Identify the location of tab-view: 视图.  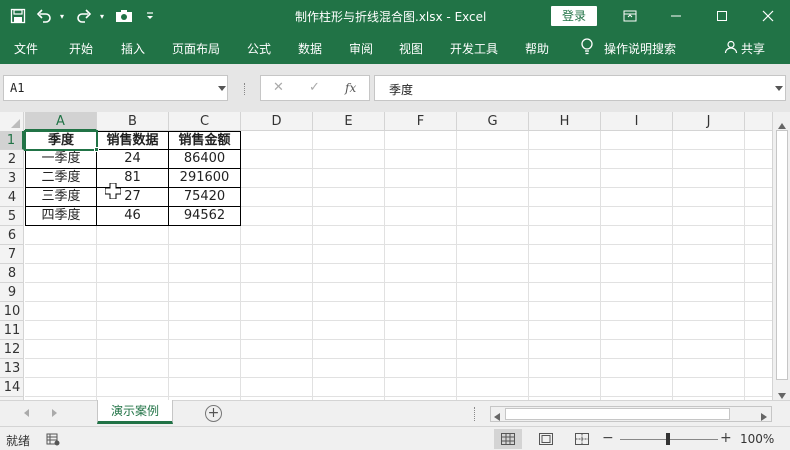
(411, 48).